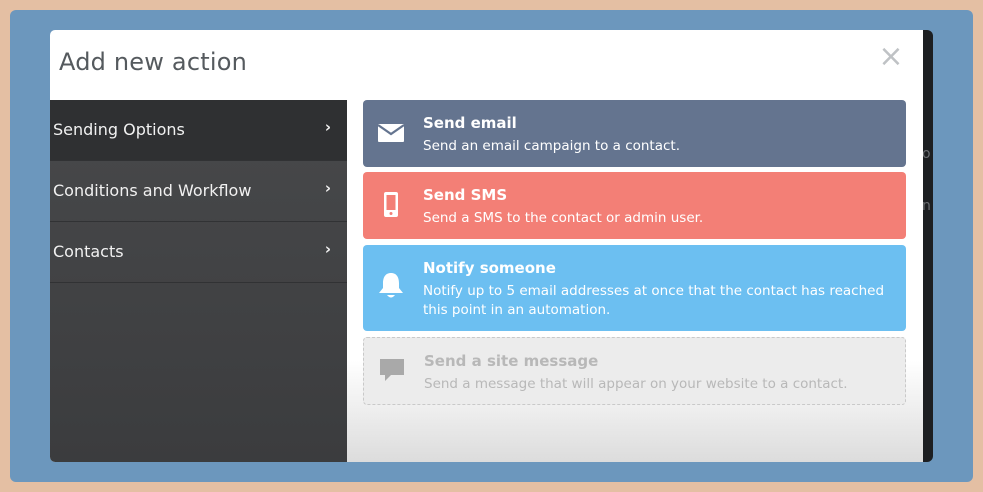  What do you see at coordinates (152, 190) in the screenshot?
I see `sidebar-item-label: Conditions and Workflow` at bounding box center [152, 190].